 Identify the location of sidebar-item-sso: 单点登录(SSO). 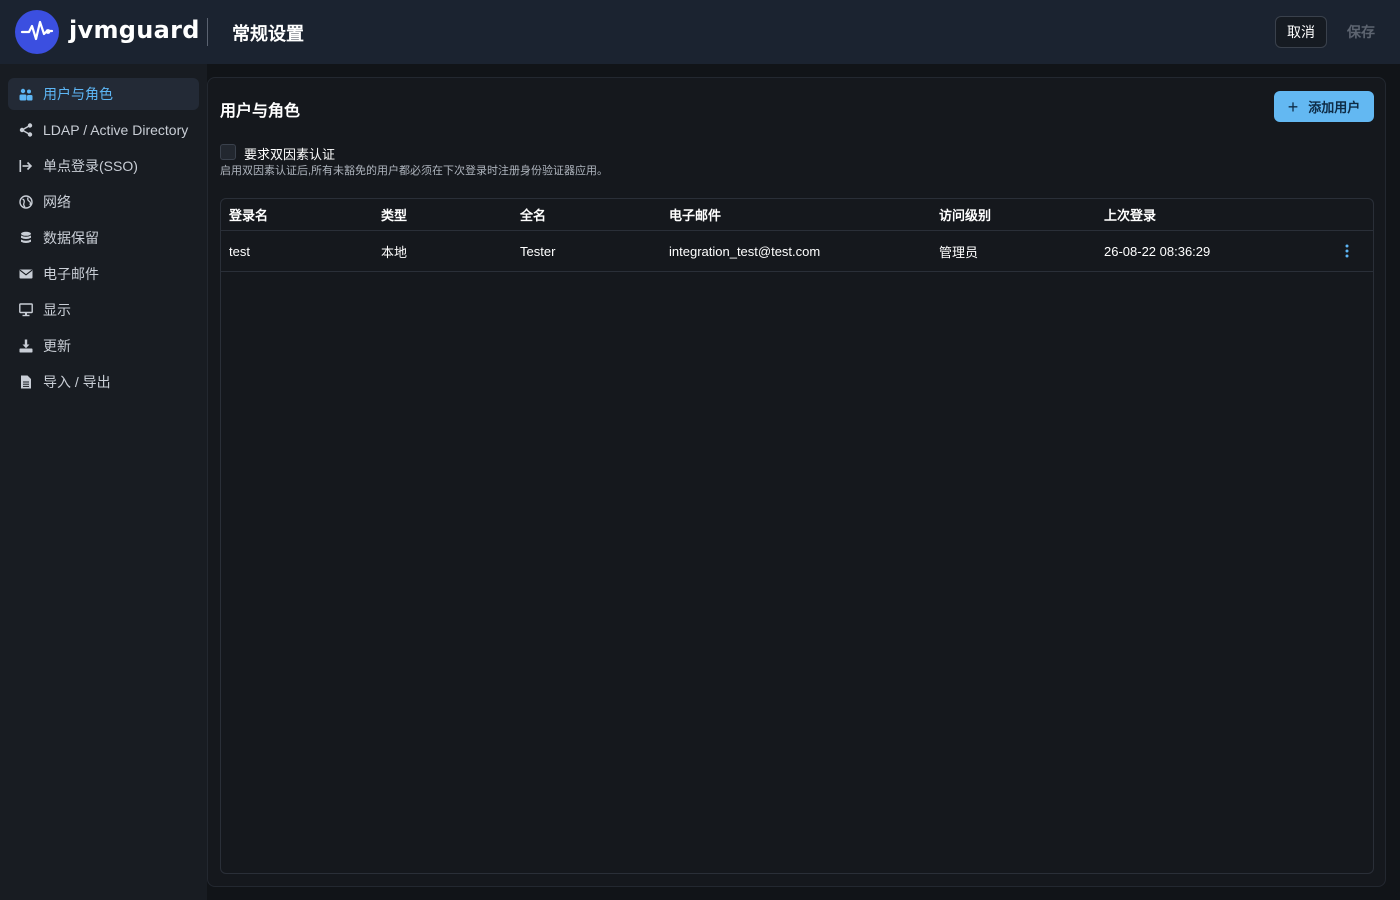
(103, 166).